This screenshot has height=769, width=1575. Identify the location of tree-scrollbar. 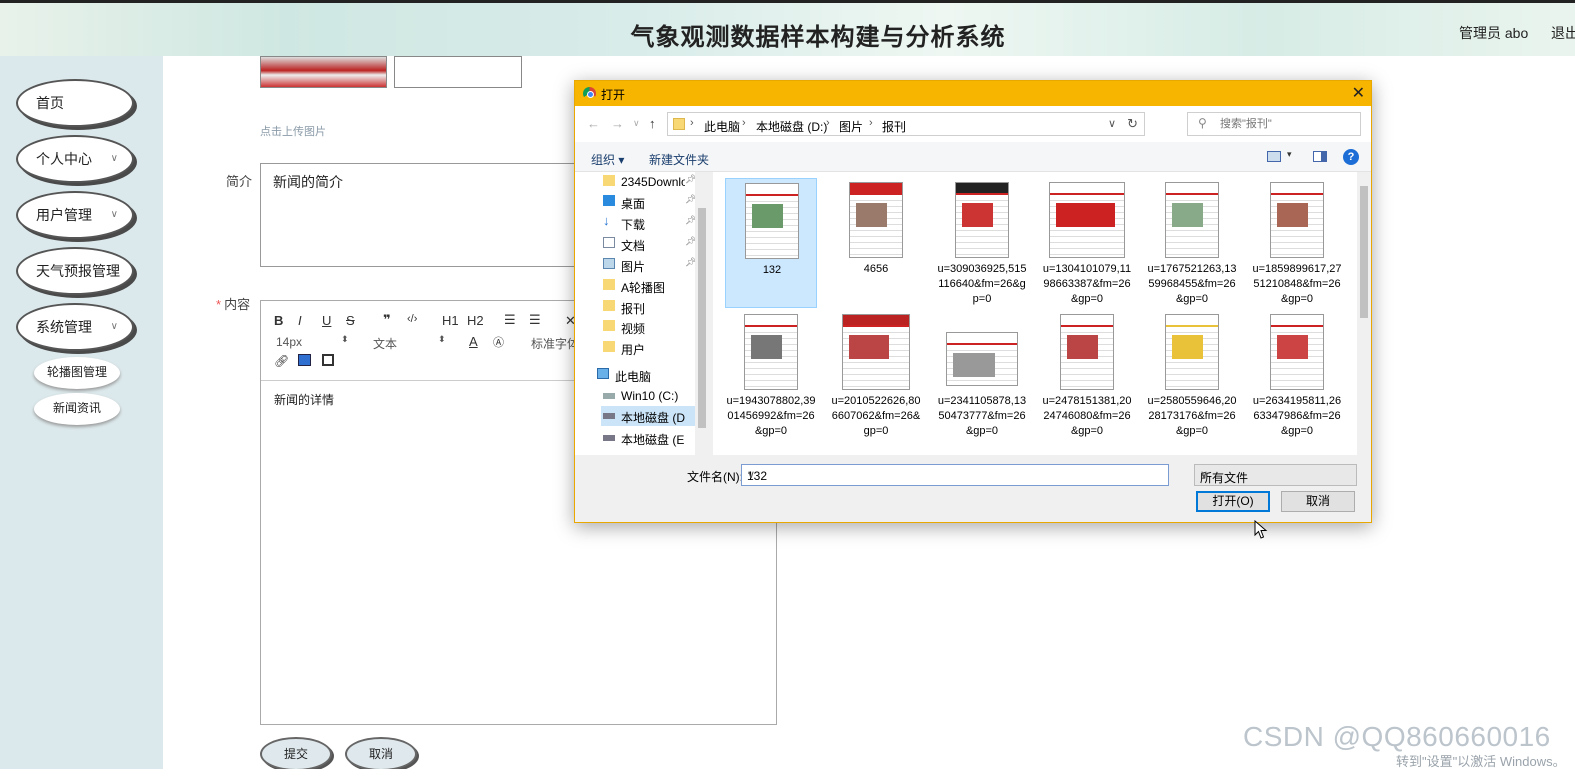
(702, 313).